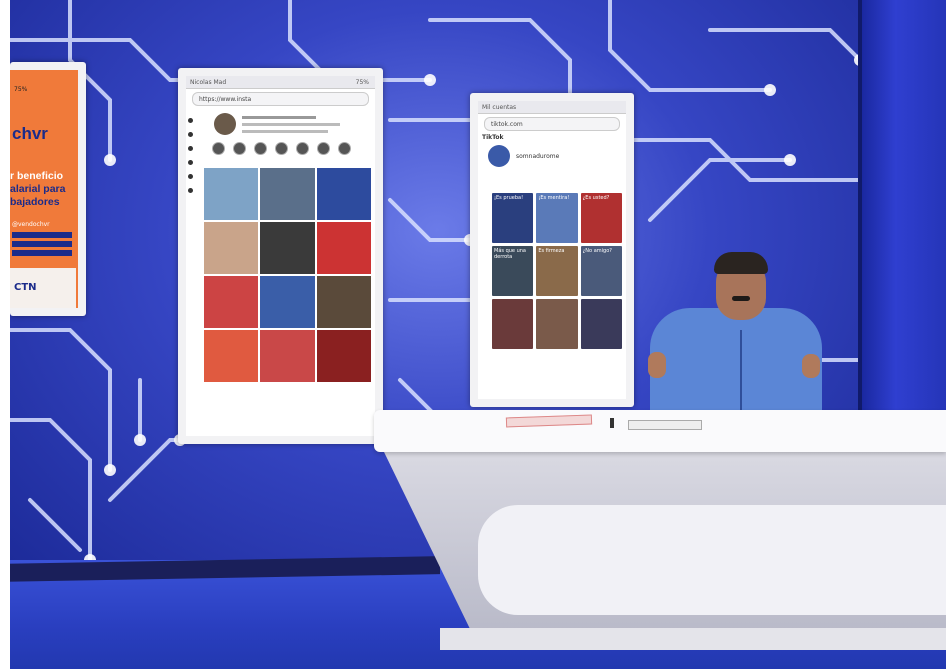 The width and height of the screenshot is (946, 669). Describe the element at coordinates (25, 287) in the screenshot. I see `ctn-logo: CTN` at that location.